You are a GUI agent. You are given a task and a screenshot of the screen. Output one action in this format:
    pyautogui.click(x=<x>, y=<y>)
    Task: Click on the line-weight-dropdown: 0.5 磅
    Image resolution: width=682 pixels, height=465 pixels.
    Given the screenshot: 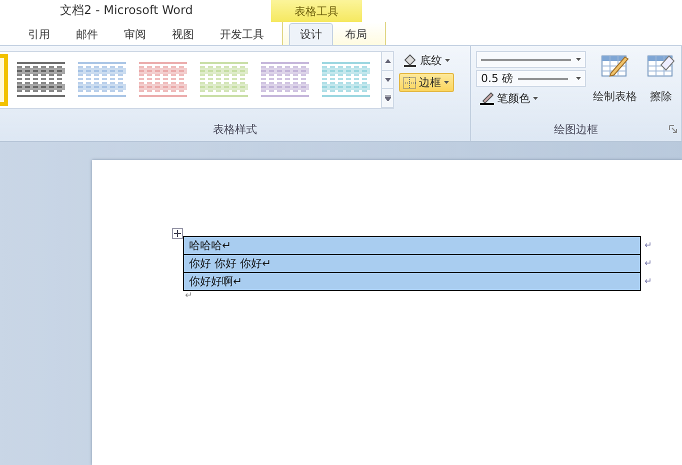 What is the action you would take?
    pyautogui.click(x=531, y=78)
    